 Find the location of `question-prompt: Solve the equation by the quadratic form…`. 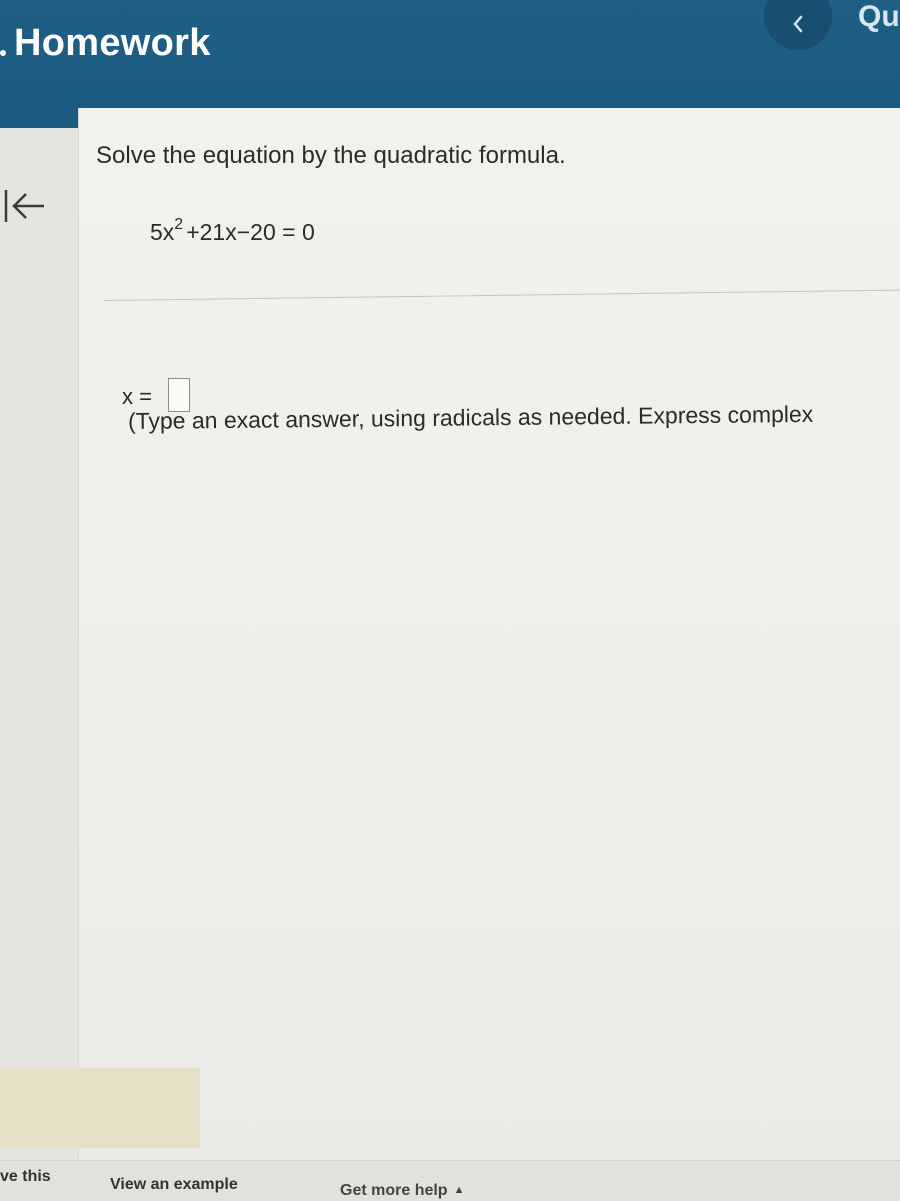

question-prompt: Solve the equation by the quadratic form… is located at coordinates (331, 155).